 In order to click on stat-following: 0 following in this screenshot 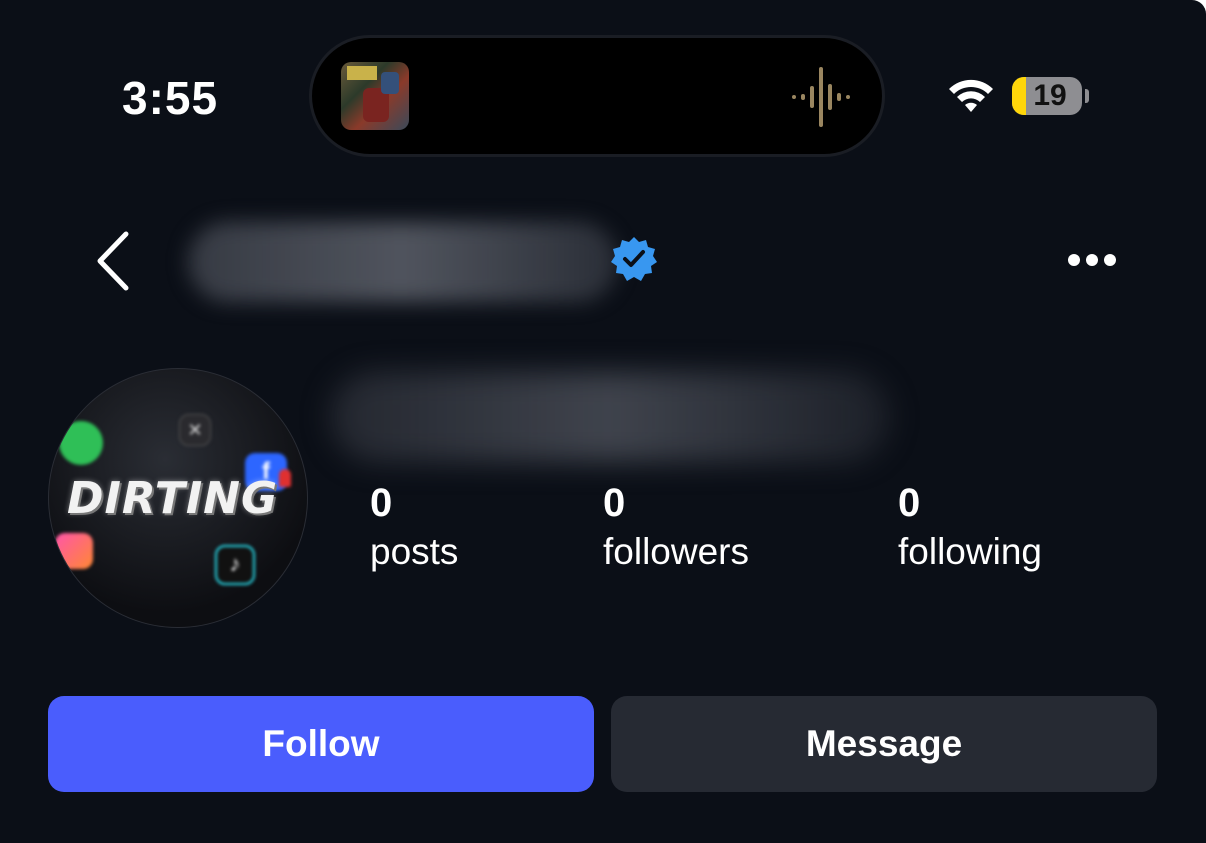, I will do `click(970, 527)`.